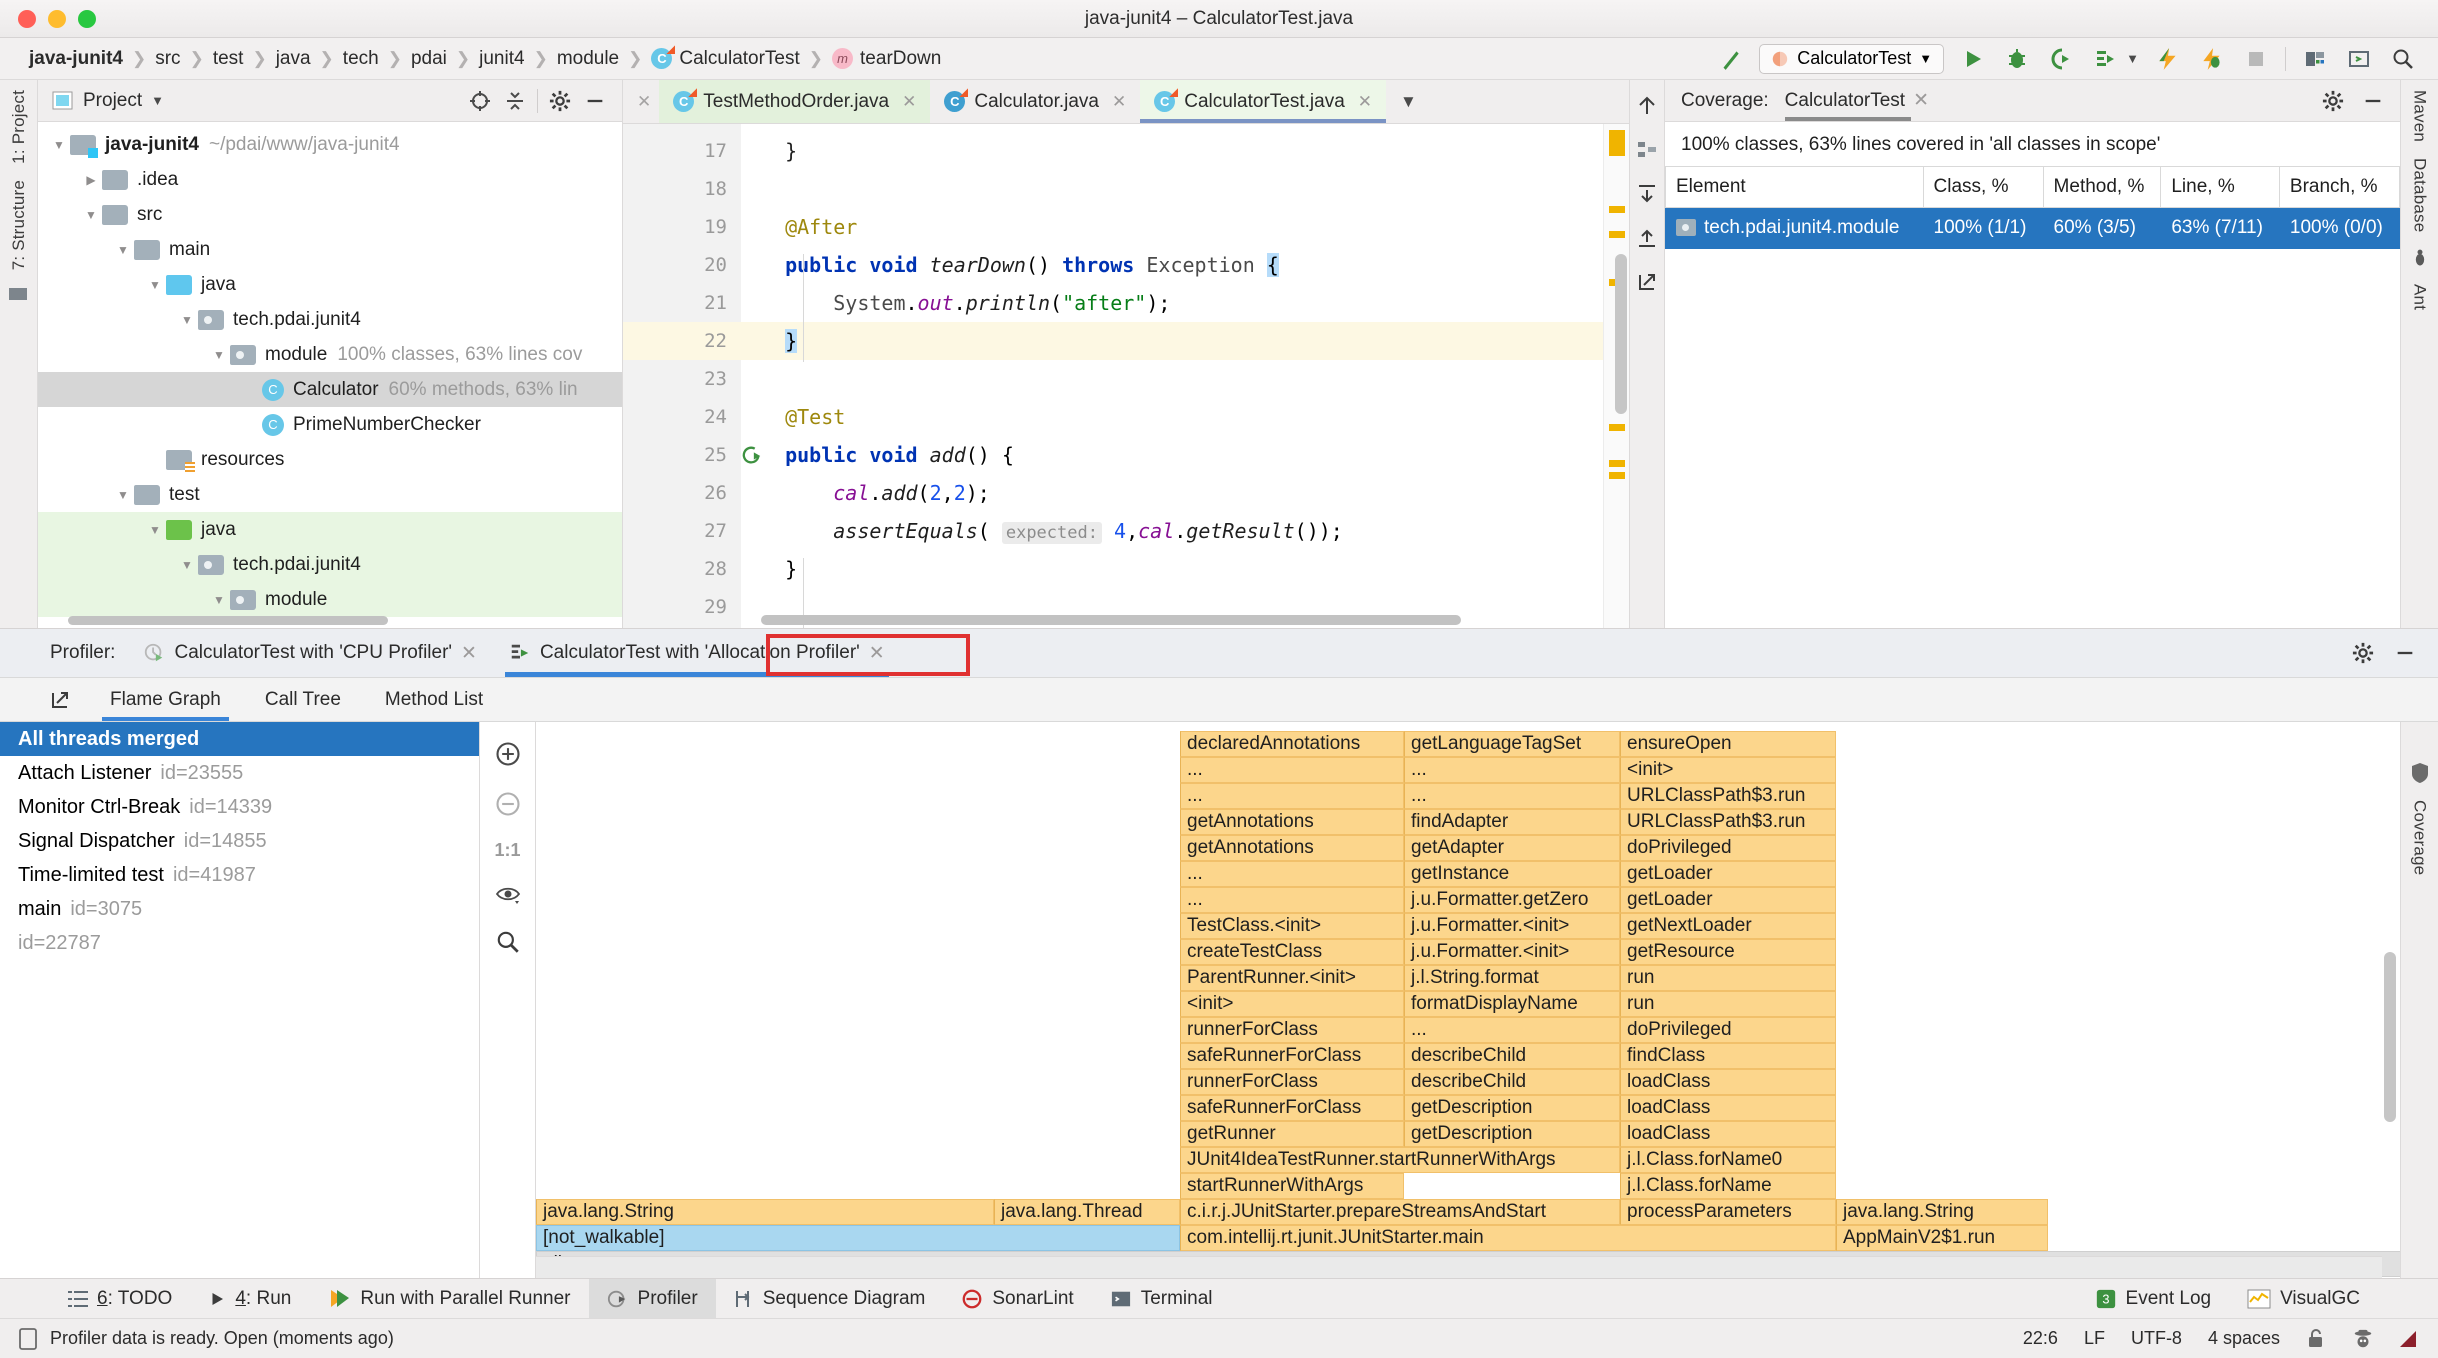 This screenshot has width=2438, height=1358. I want to click on flame-frame: getInstance, so click(1512, 874).